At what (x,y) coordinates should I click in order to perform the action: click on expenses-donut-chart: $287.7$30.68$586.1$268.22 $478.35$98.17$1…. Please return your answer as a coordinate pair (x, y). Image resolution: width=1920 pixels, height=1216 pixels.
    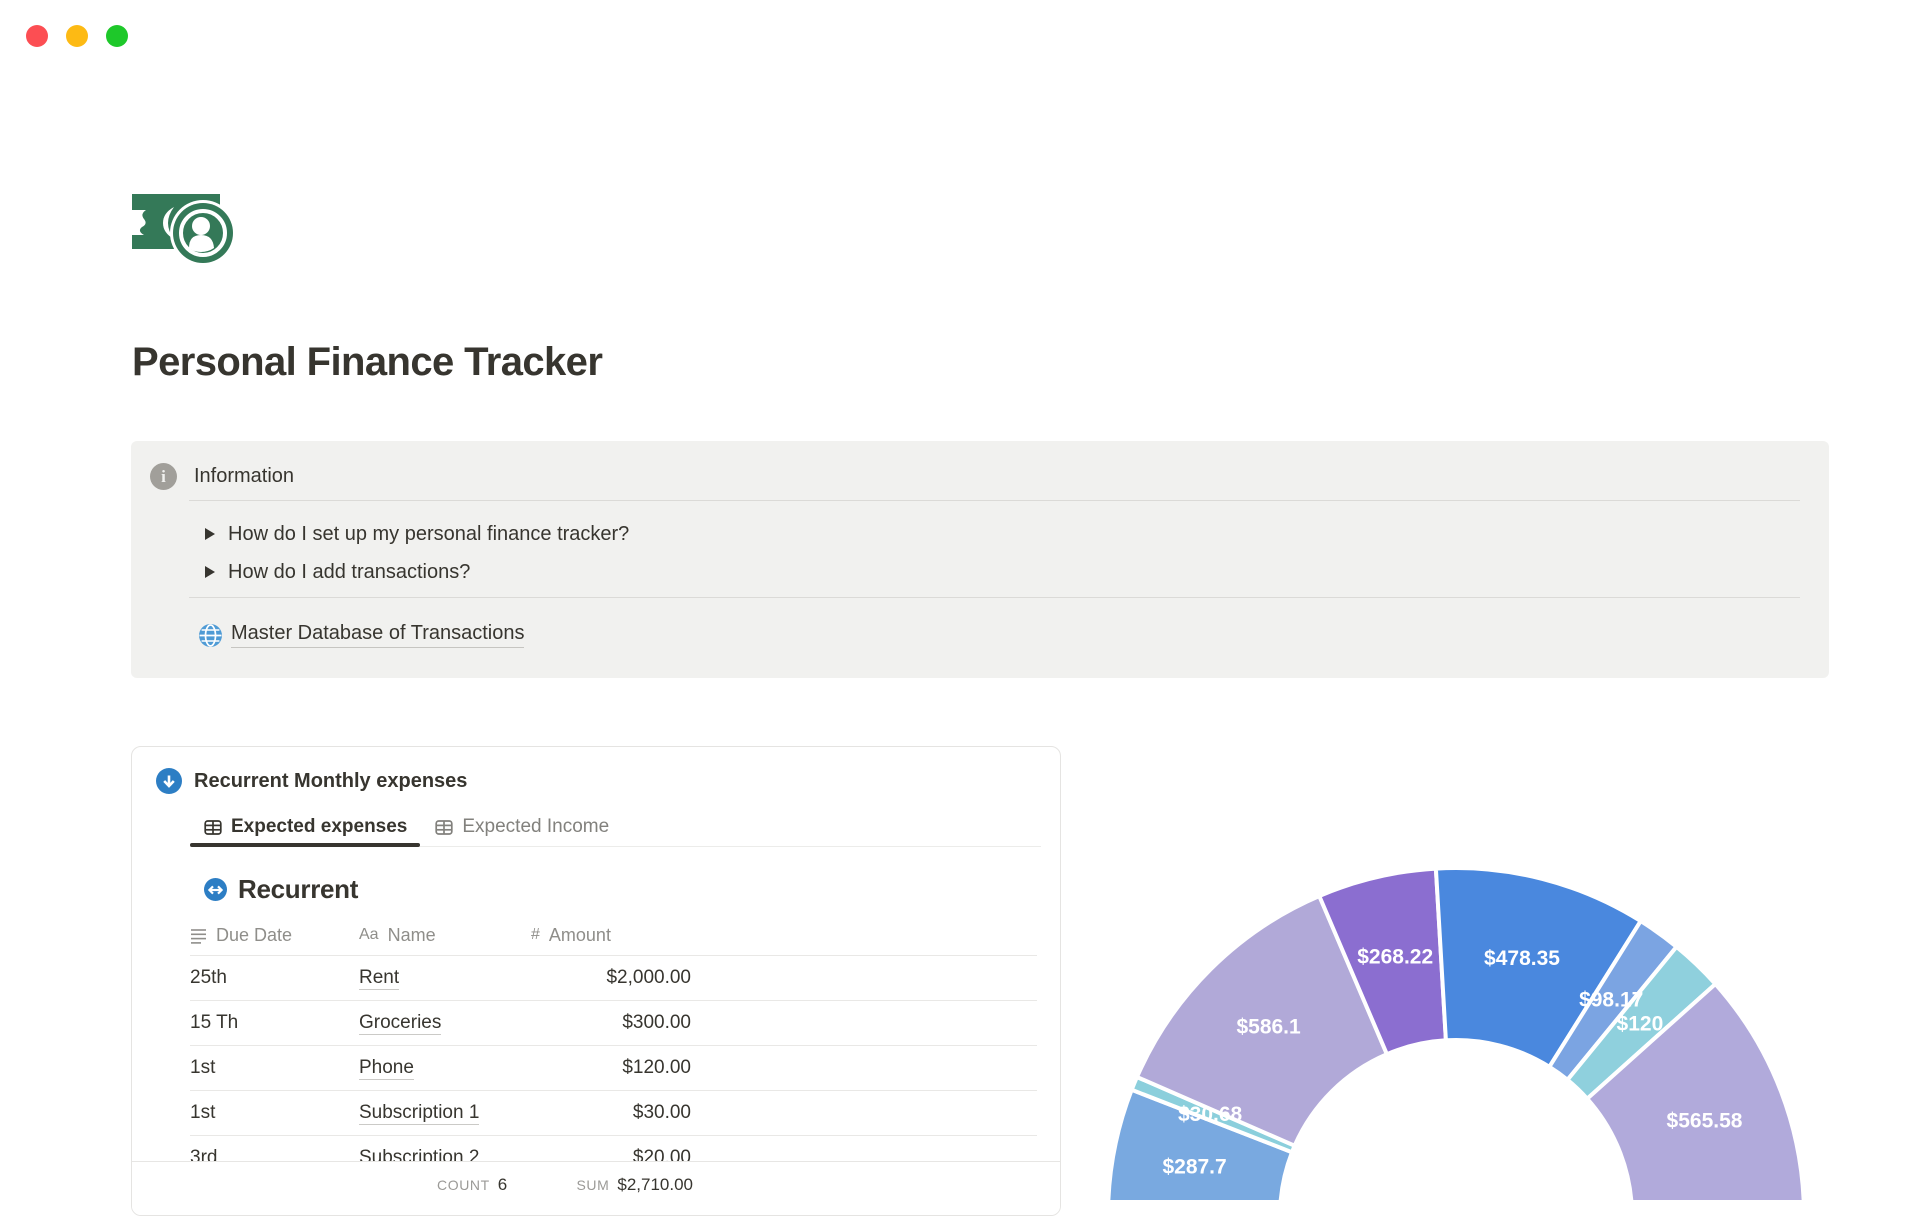
    Looking at the image, I should click on (1456, 1033).